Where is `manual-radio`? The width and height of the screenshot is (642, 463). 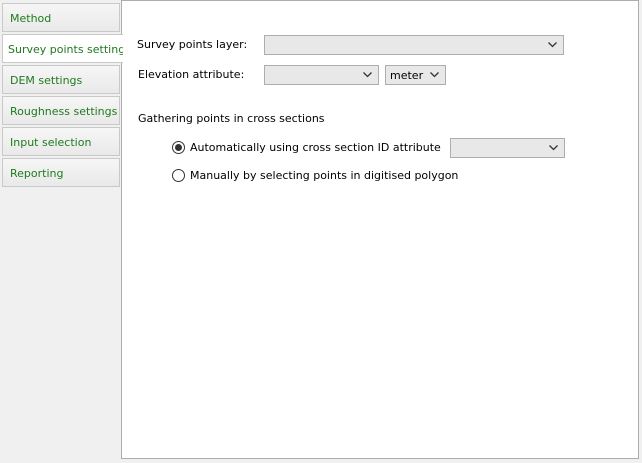 manual-radio is located at coordinates (178, 175).